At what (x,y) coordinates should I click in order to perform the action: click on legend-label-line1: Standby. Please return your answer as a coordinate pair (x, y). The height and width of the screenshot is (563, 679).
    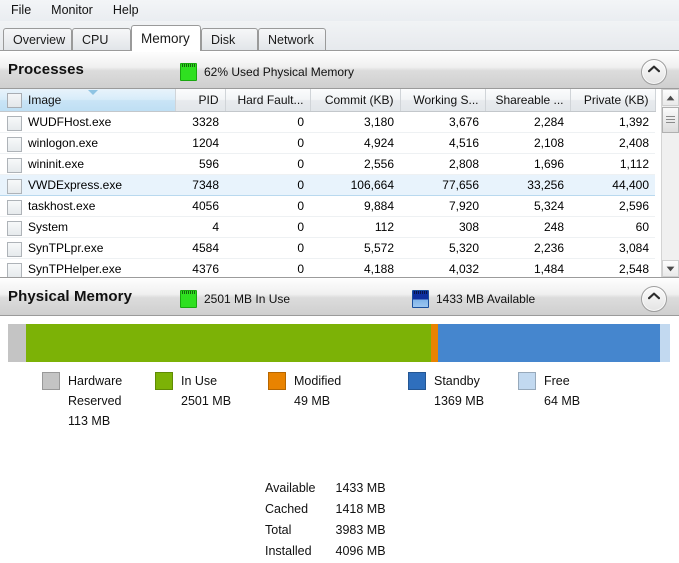
    Looking at the image, I should click on (457, 381).